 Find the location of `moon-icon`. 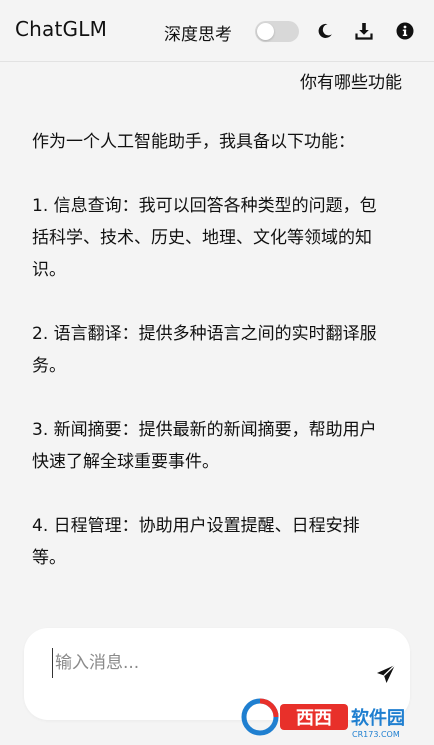

moon-icon is located at coordinates (325, 30).